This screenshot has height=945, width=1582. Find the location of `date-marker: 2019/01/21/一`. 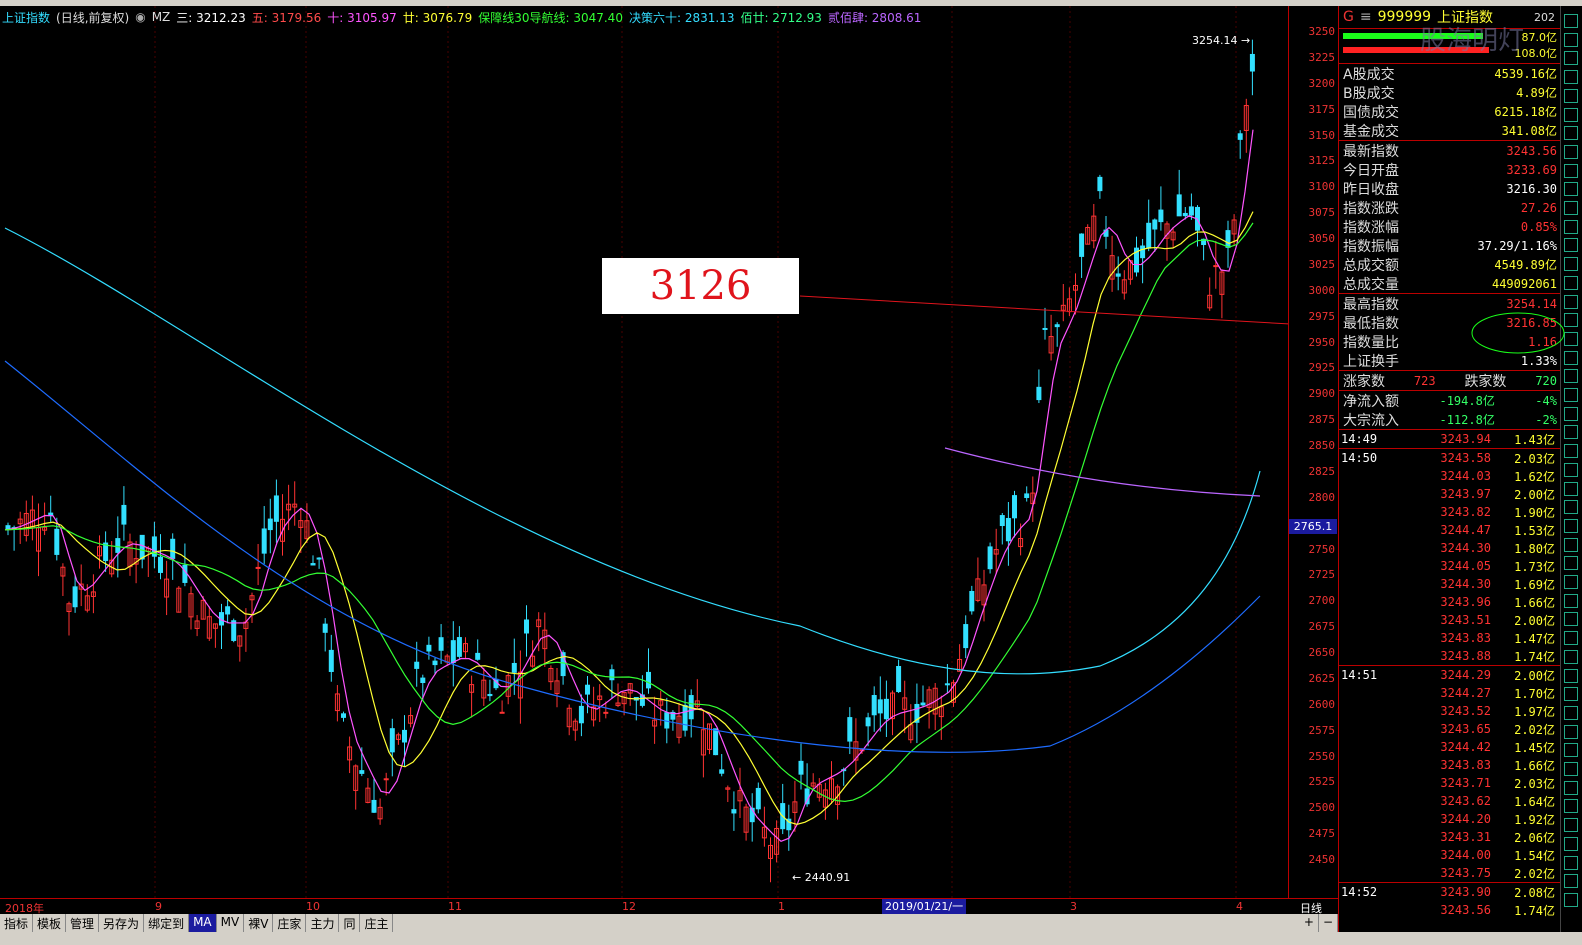

date-marker: 2019/01/21/一 is located at coordinates (924, 906).